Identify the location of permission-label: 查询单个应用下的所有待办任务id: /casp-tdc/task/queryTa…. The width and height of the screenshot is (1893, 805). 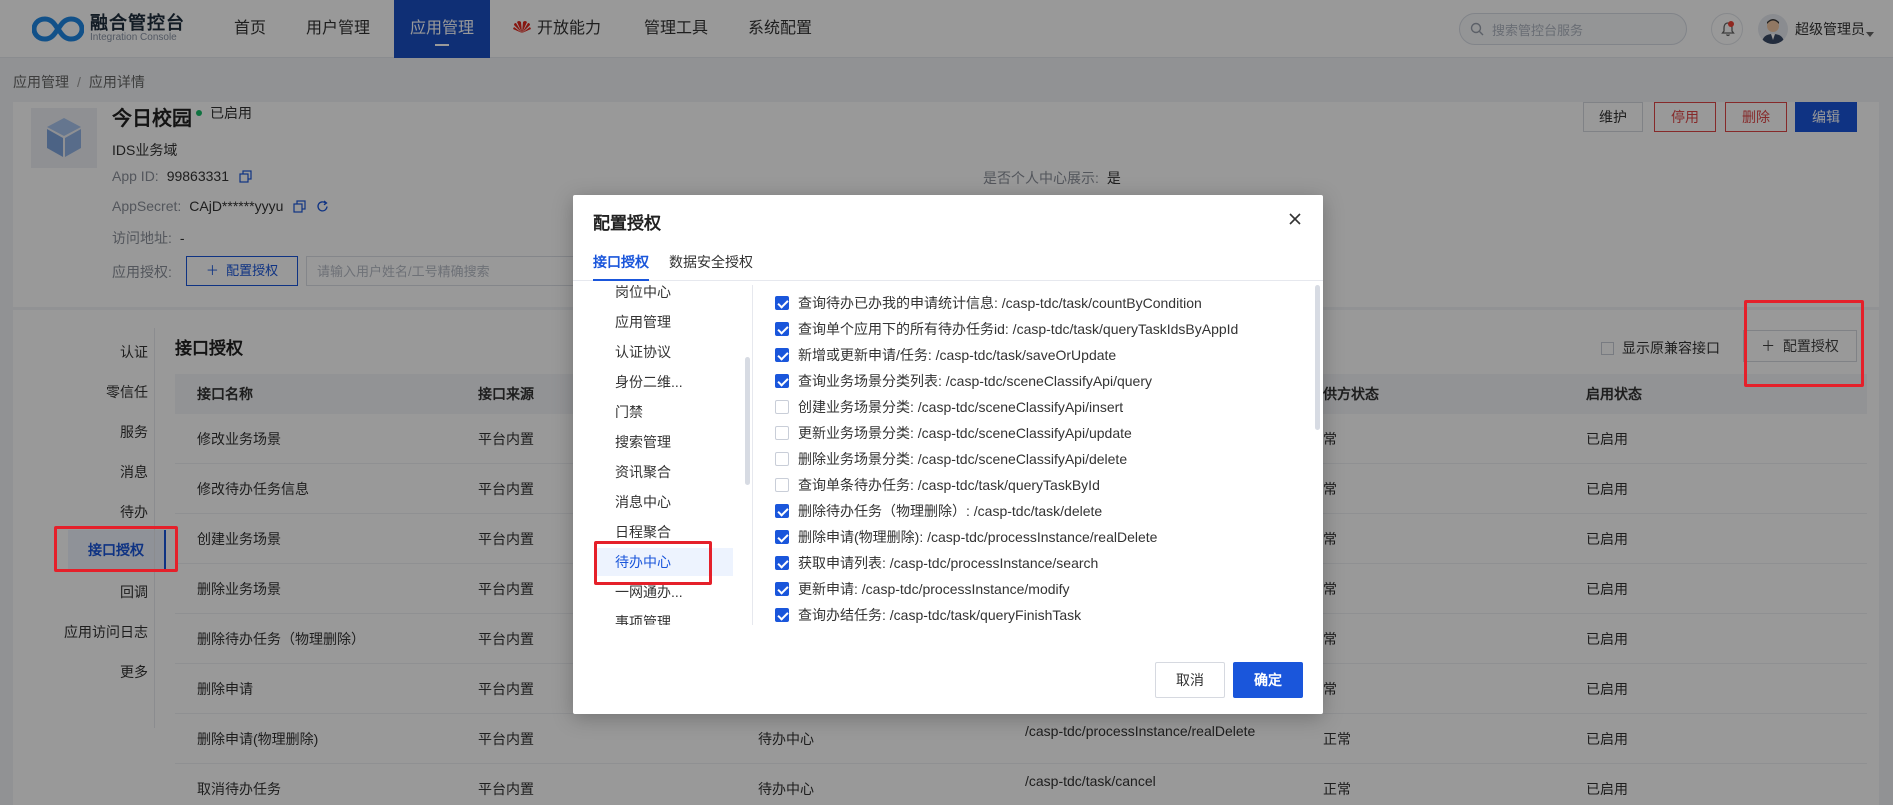
(1018, 329).